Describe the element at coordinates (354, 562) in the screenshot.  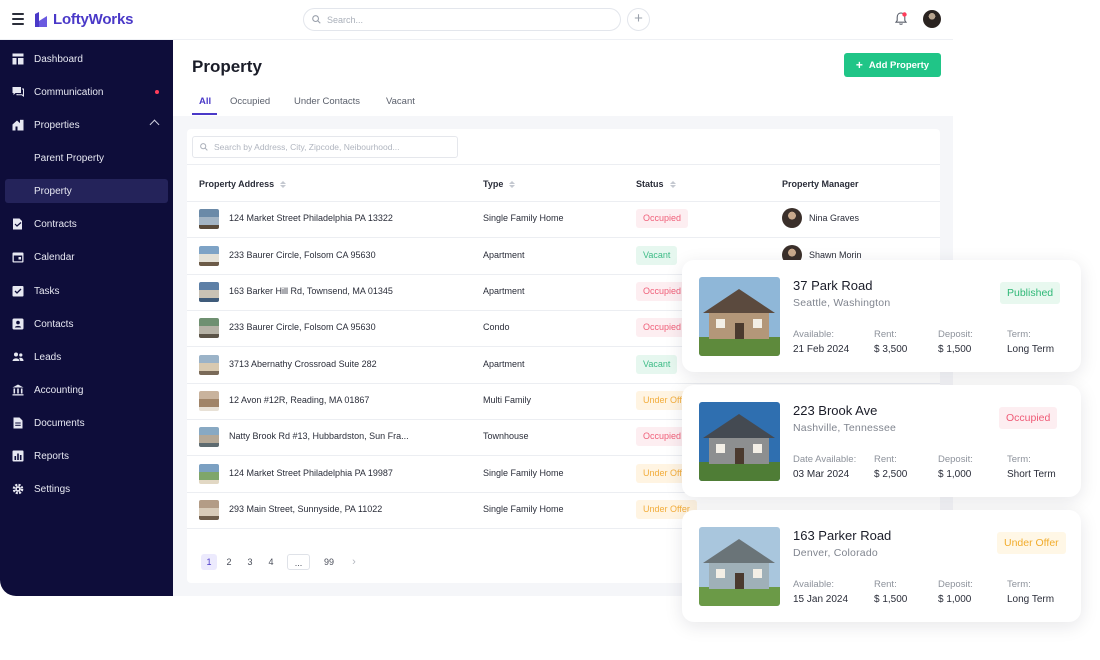
I see `next-page-chevron-icon: ›` at that location.